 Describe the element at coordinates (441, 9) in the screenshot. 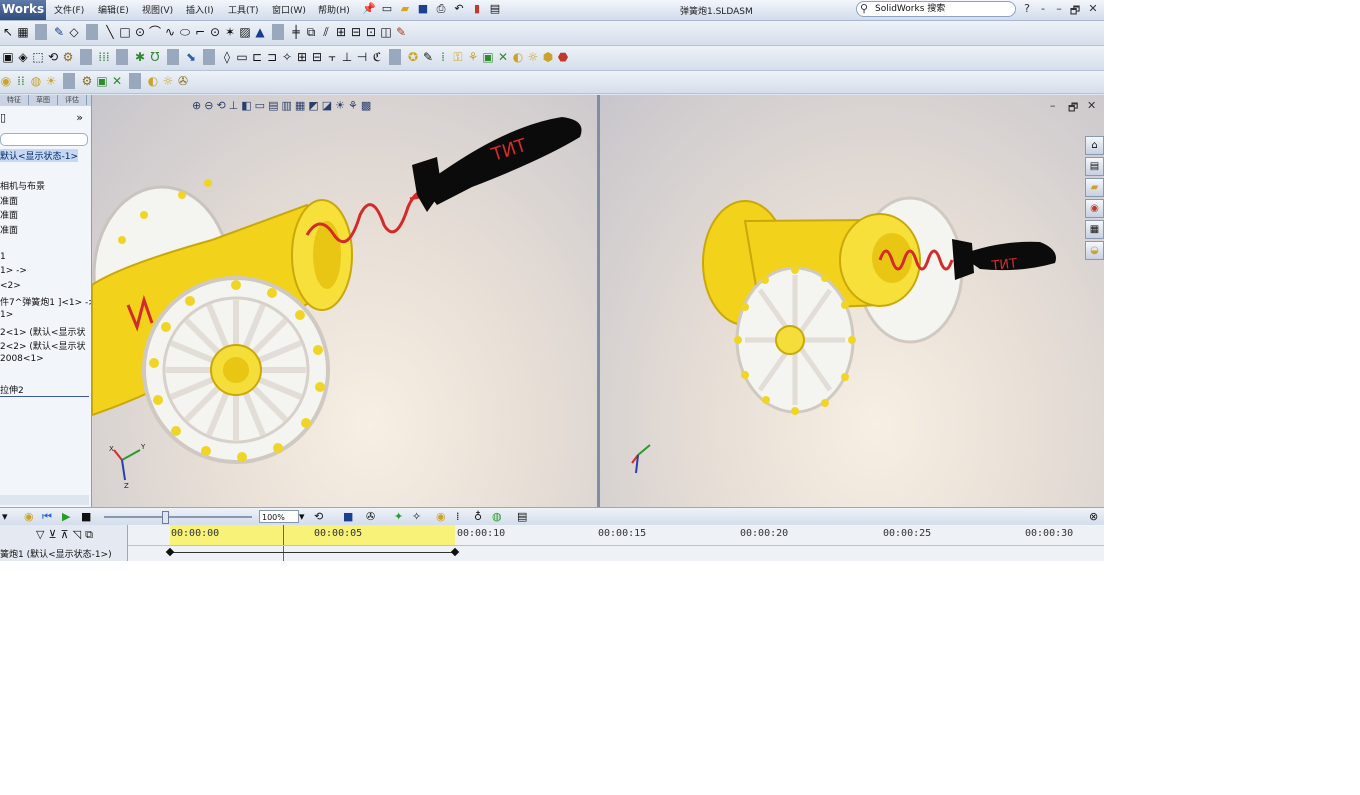

I see `print-icon: ⎙` at that location.